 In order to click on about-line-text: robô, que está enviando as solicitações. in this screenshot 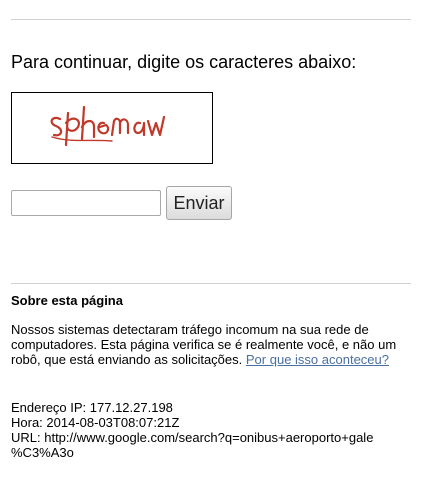, I will do `click(127, 359)`.